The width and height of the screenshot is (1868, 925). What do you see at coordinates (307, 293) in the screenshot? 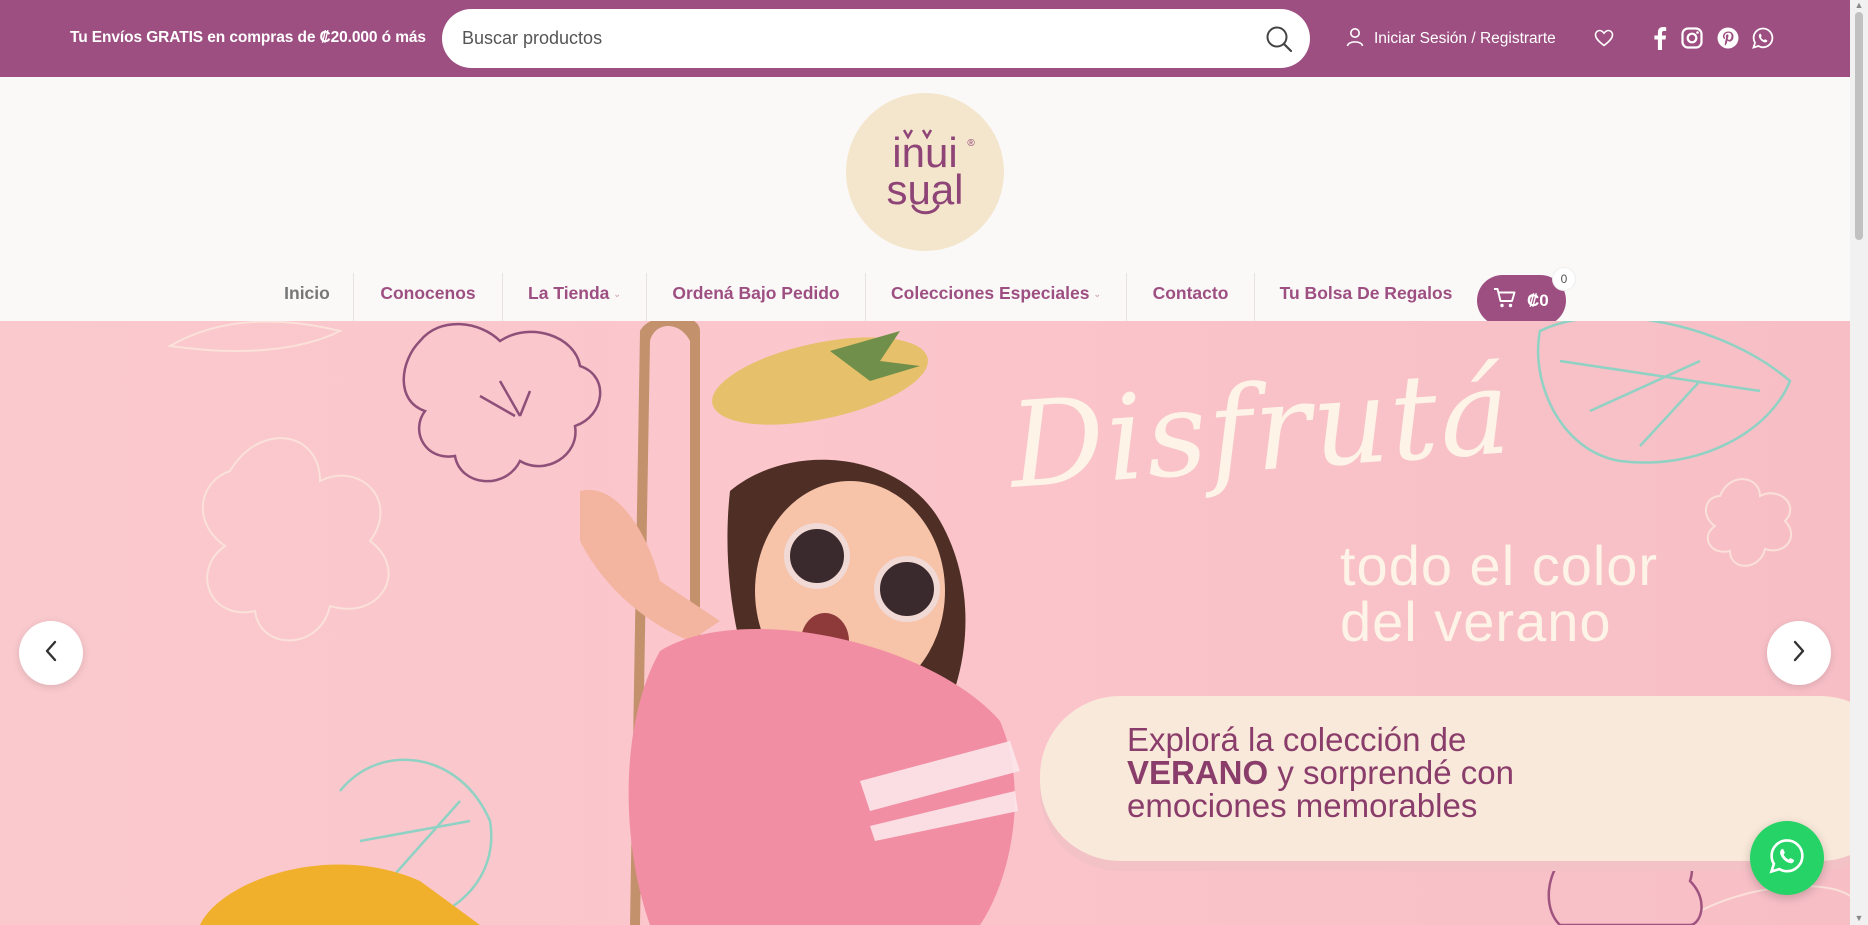
I see `nav-item-inicio: Inicio` at bounding box center [307, 293].